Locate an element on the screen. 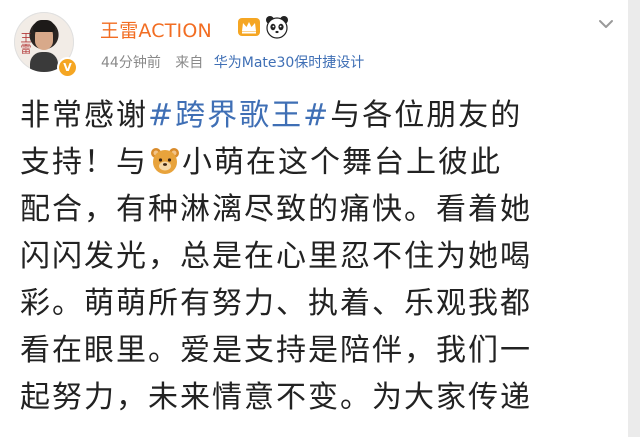 This screenshot has width=640, height=437. post-meta: 44分钟前 来自 华为Mate30保时捷设计 is located at coordinates (232, 62).